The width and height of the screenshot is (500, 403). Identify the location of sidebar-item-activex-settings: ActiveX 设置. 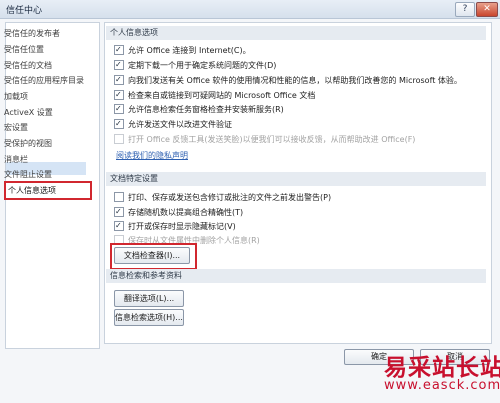
(46, 112).